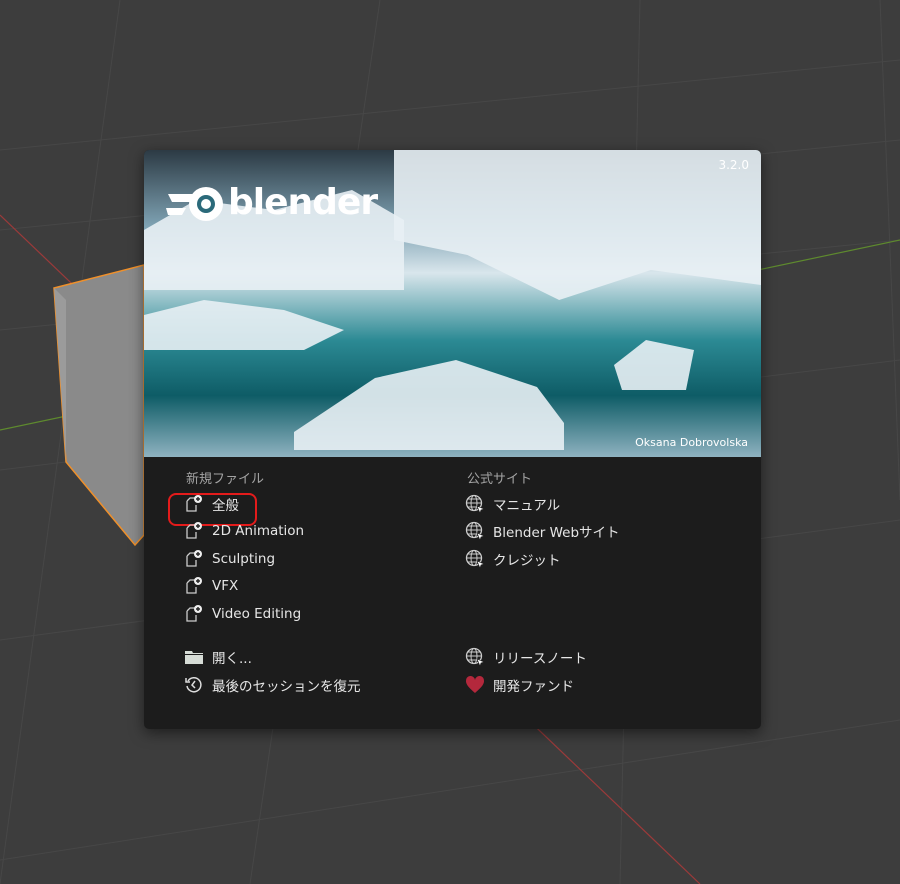  I want to click on new-file-video-editing: Video Editing, so click(272, 614).